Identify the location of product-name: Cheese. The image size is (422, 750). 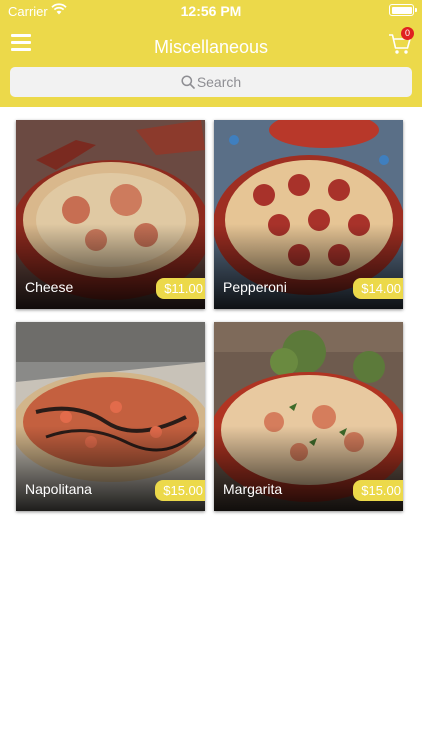
(49, 287).